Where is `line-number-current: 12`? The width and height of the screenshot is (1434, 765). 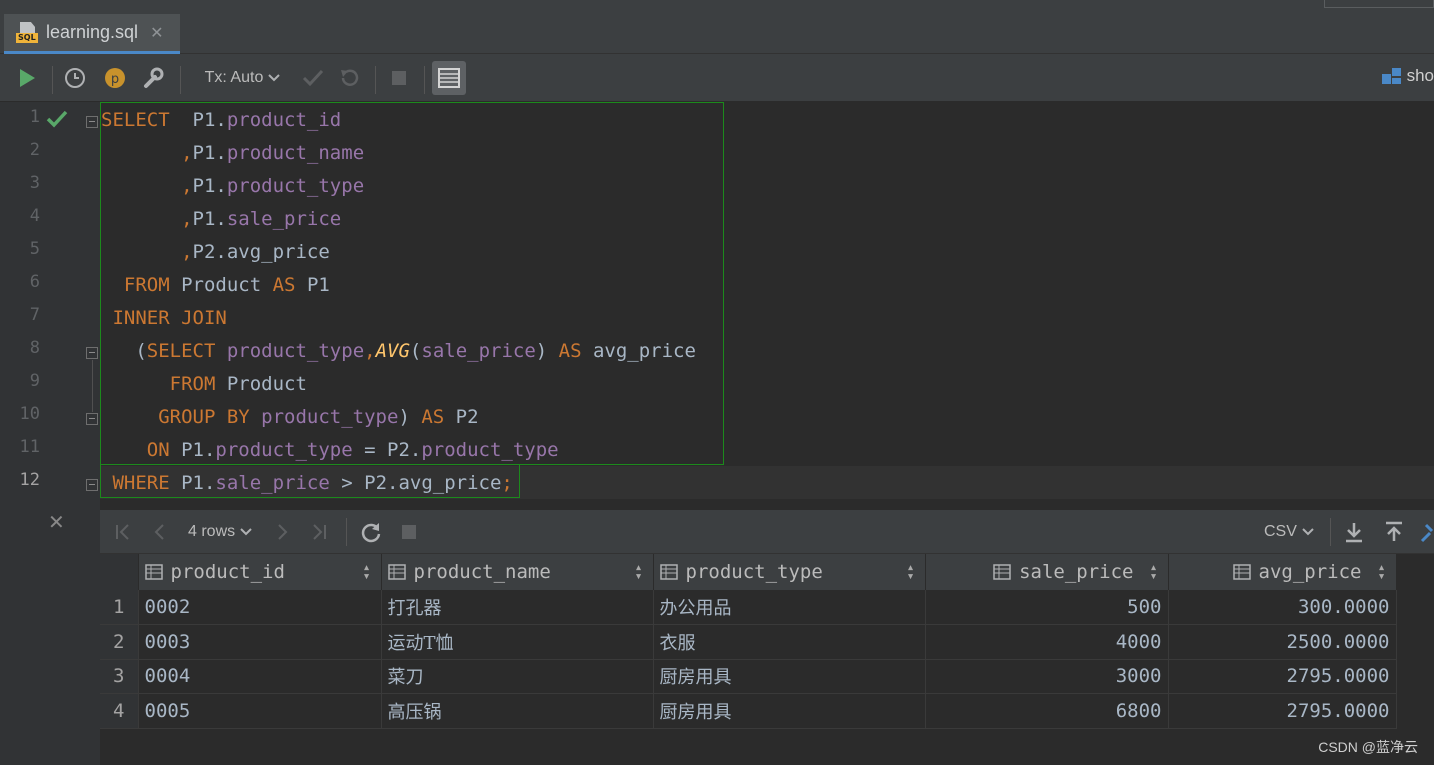 line-number-current: 12 is located at coordinates (29, 480).